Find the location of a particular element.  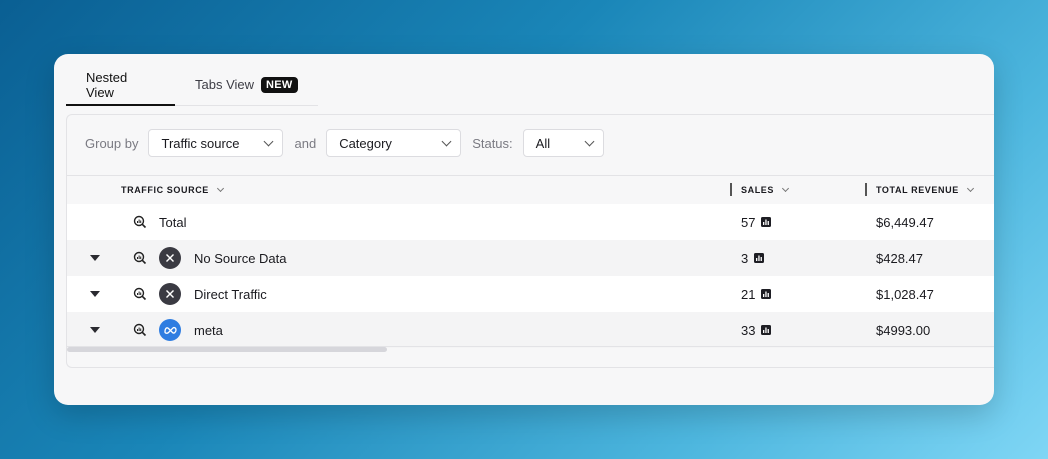

group-by-select: Traffic source is located at coordinates (216, 143).